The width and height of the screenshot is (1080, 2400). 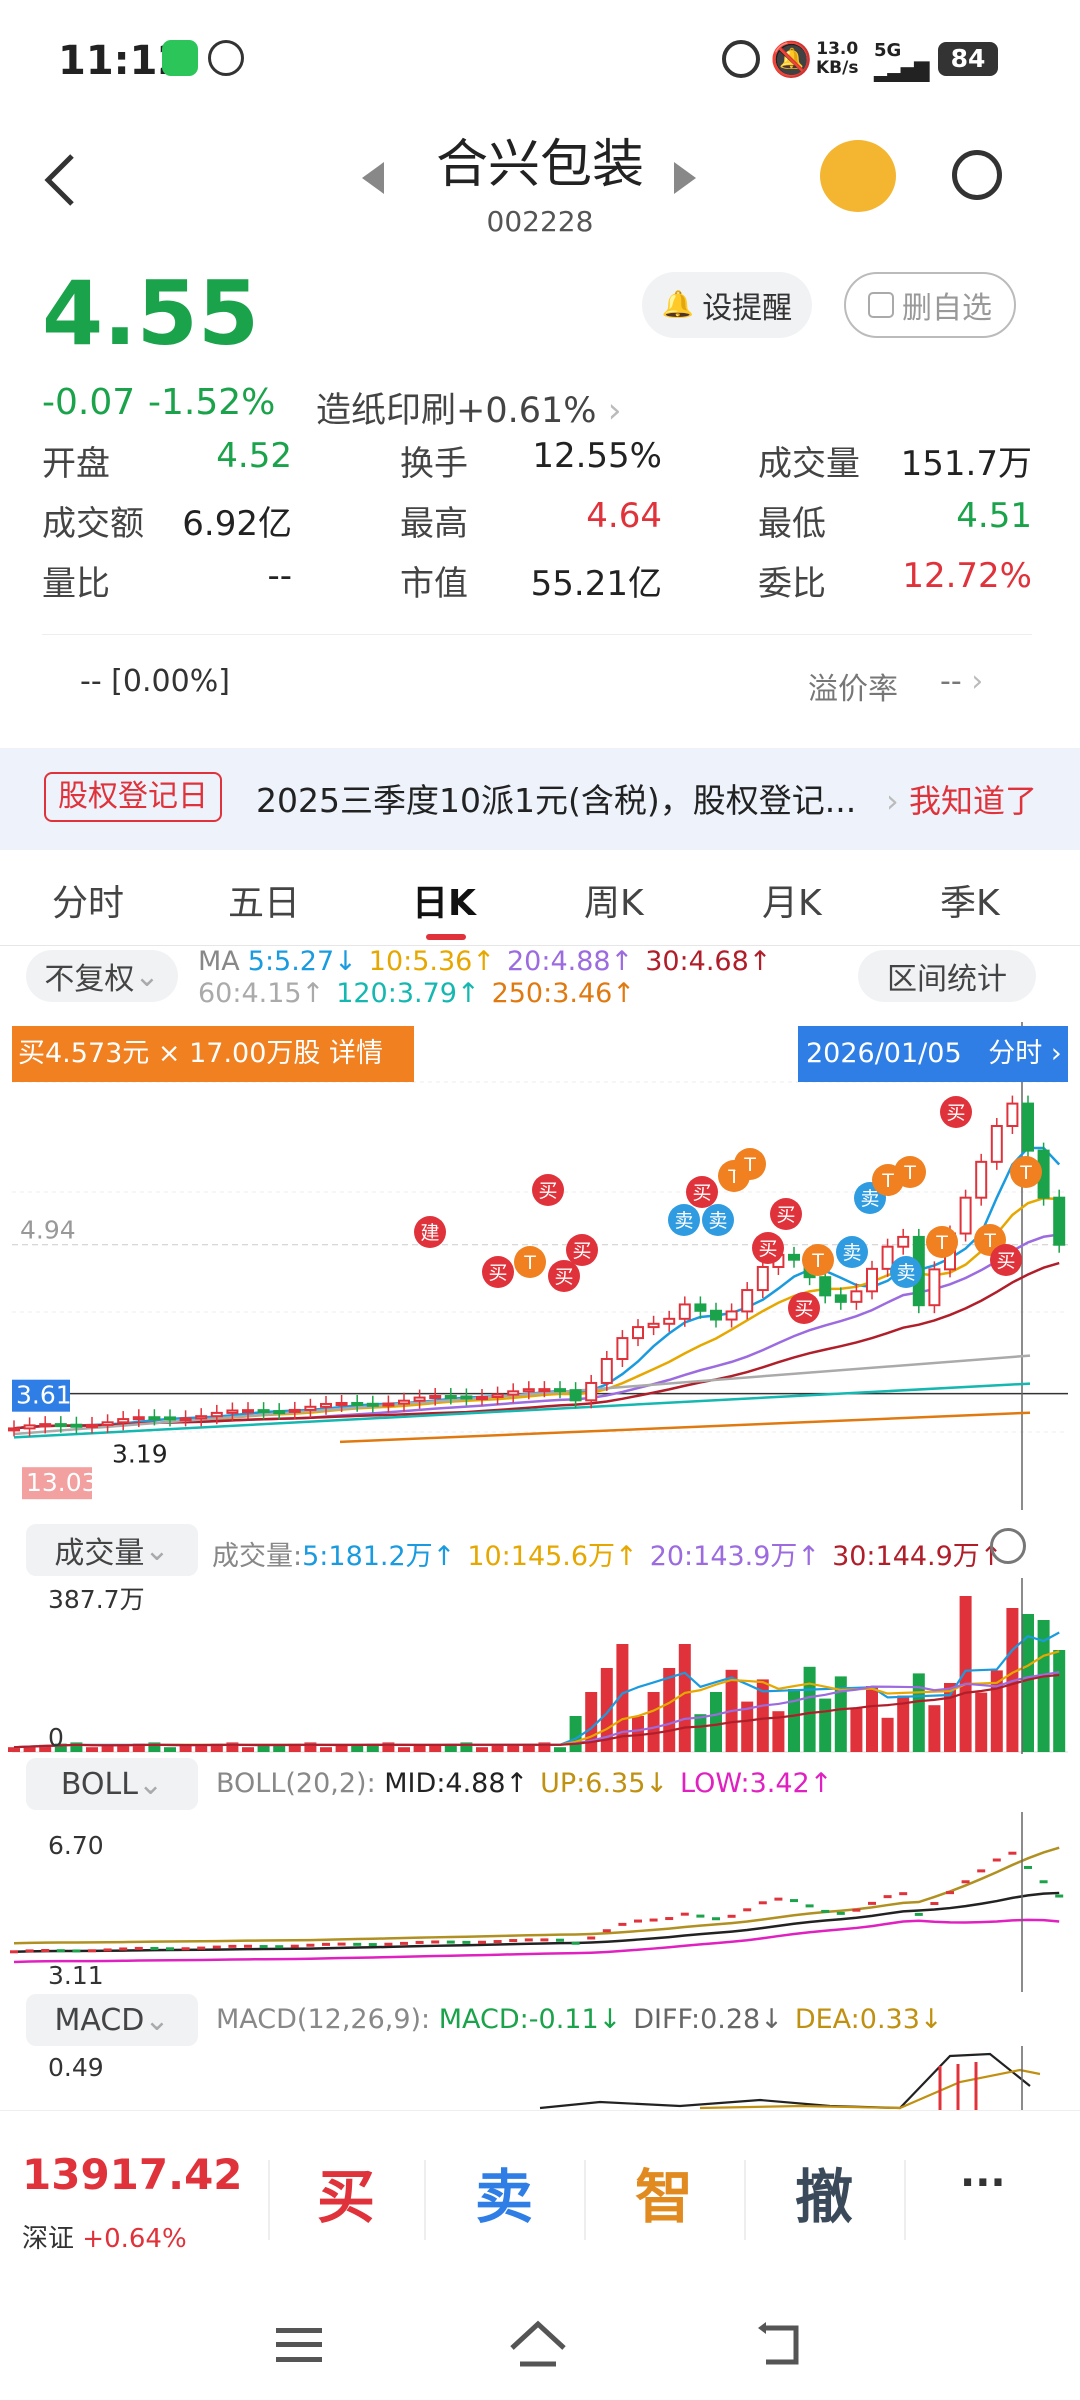 What do you see at coordinates (685, 178) in the screenshot?
I see `next-stock-icon` at bounding box center [685, 178].